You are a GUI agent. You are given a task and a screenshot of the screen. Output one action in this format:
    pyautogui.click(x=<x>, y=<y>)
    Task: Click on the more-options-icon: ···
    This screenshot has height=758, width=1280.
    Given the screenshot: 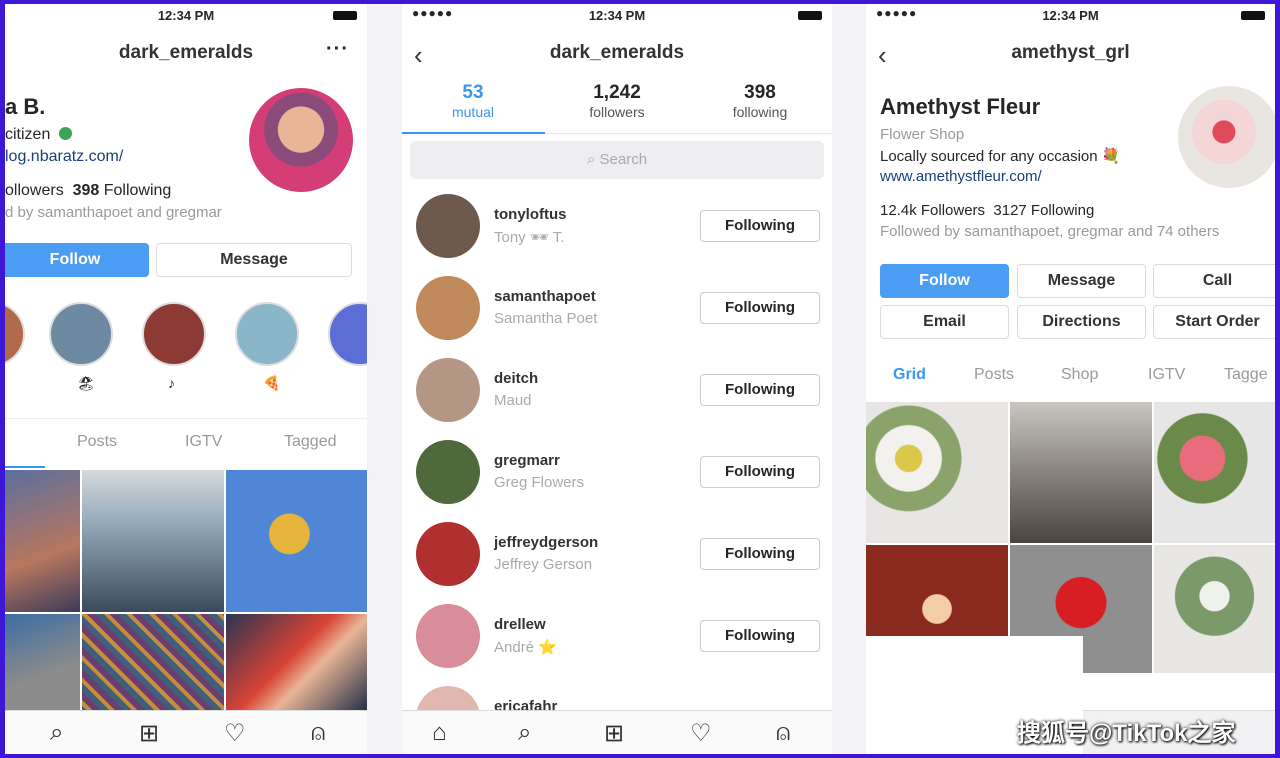 What is the action you would take?
    pyautogui.click(x=337, y=49)
    